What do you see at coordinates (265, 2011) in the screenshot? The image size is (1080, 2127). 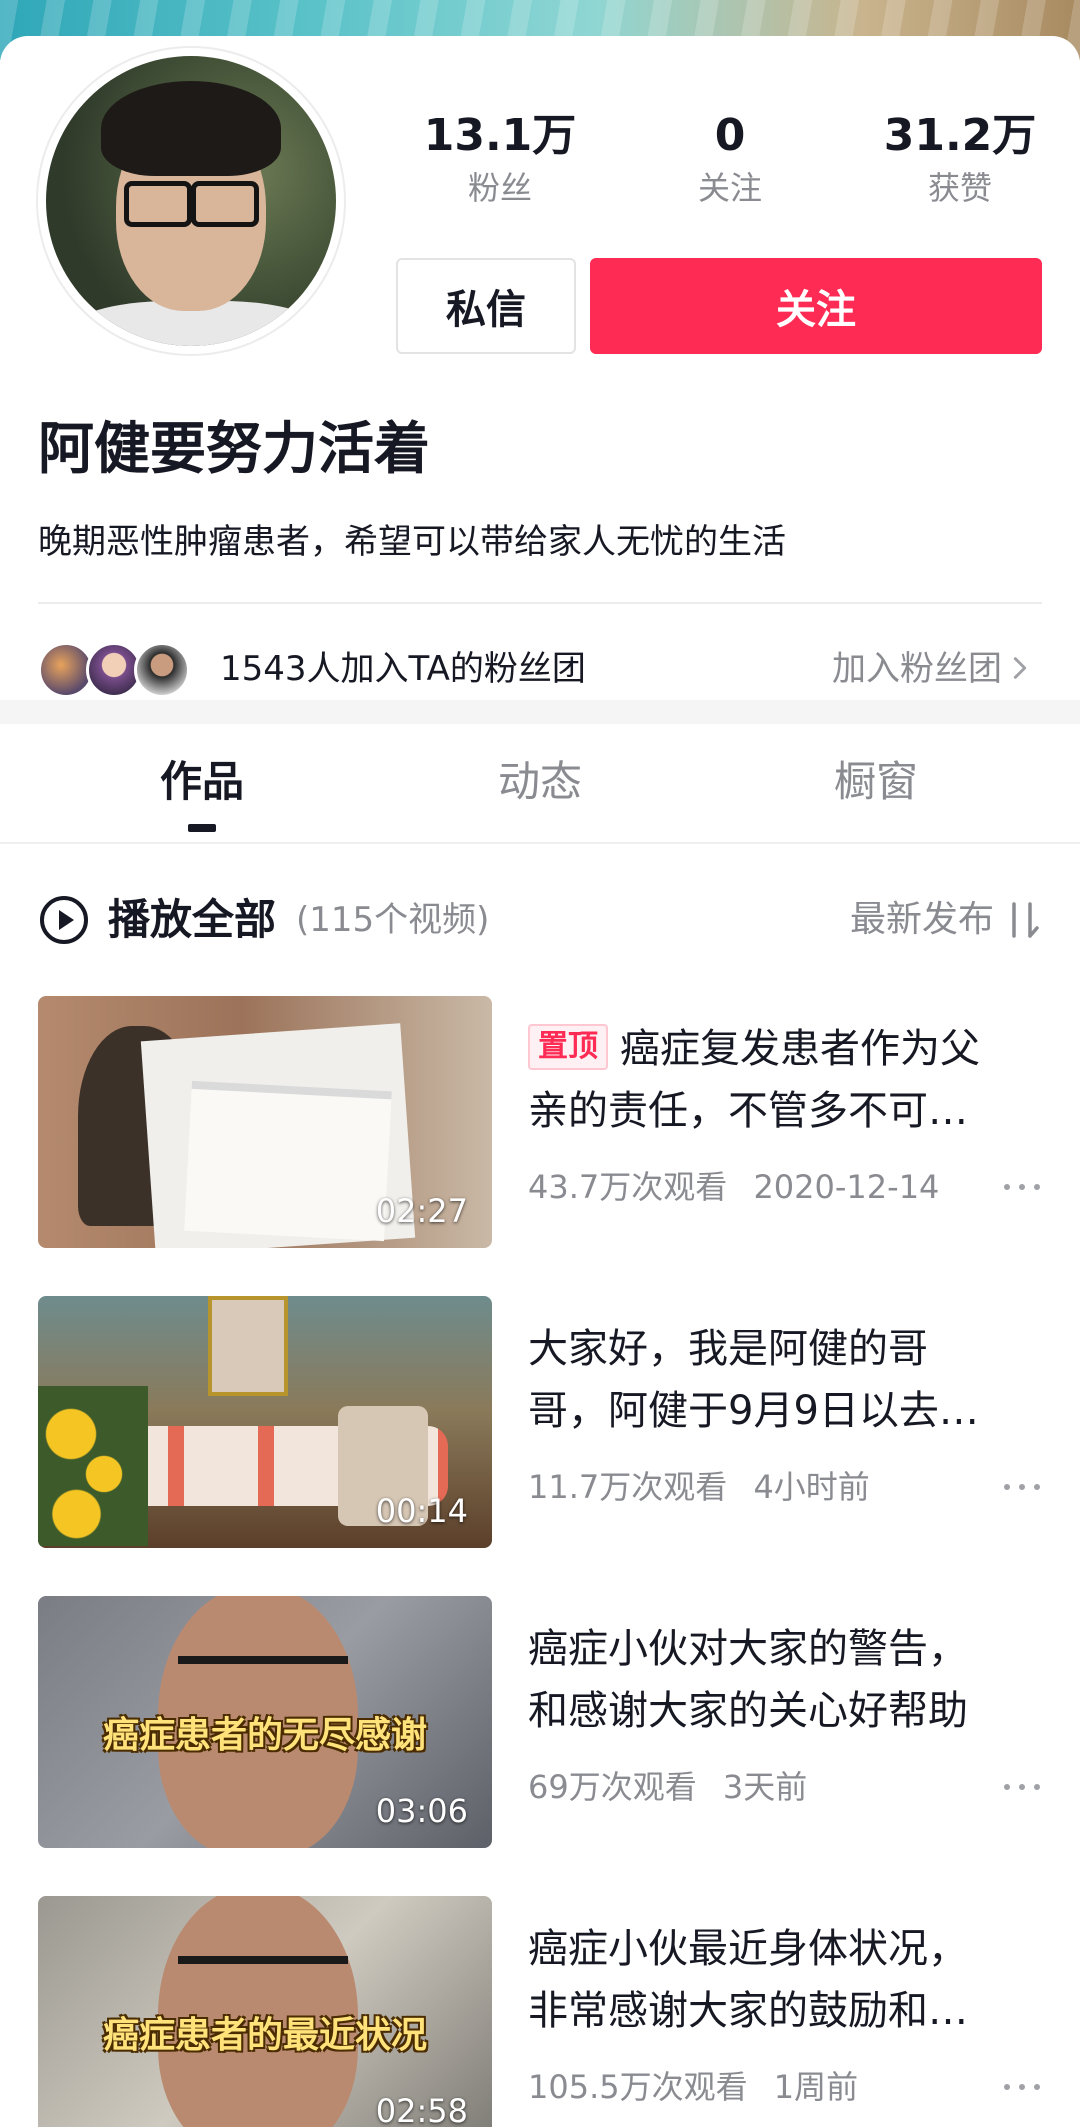 I see `video-thumbnail: 癌症患者的最近状况 02:58` at bounding box center [265, 2011].